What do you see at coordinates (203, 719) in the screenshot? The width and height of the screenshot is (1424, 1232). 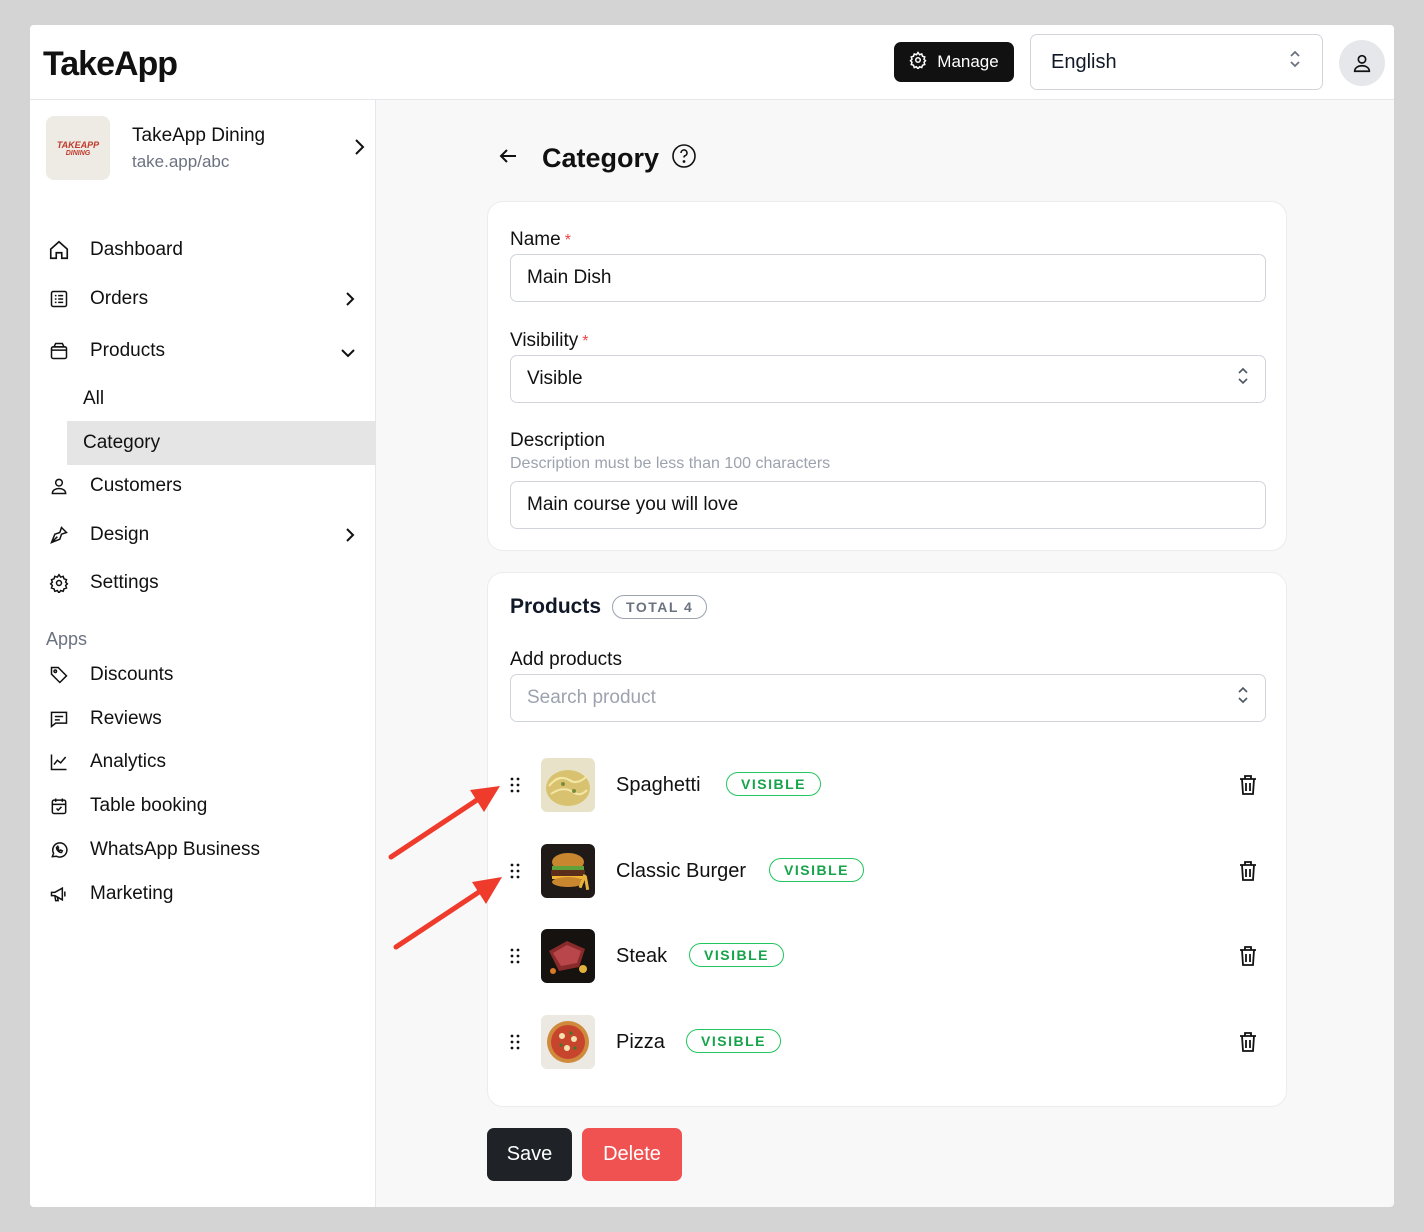 I see `sidebar-item-reviews: Reviews` at bounding box center [203, 719].